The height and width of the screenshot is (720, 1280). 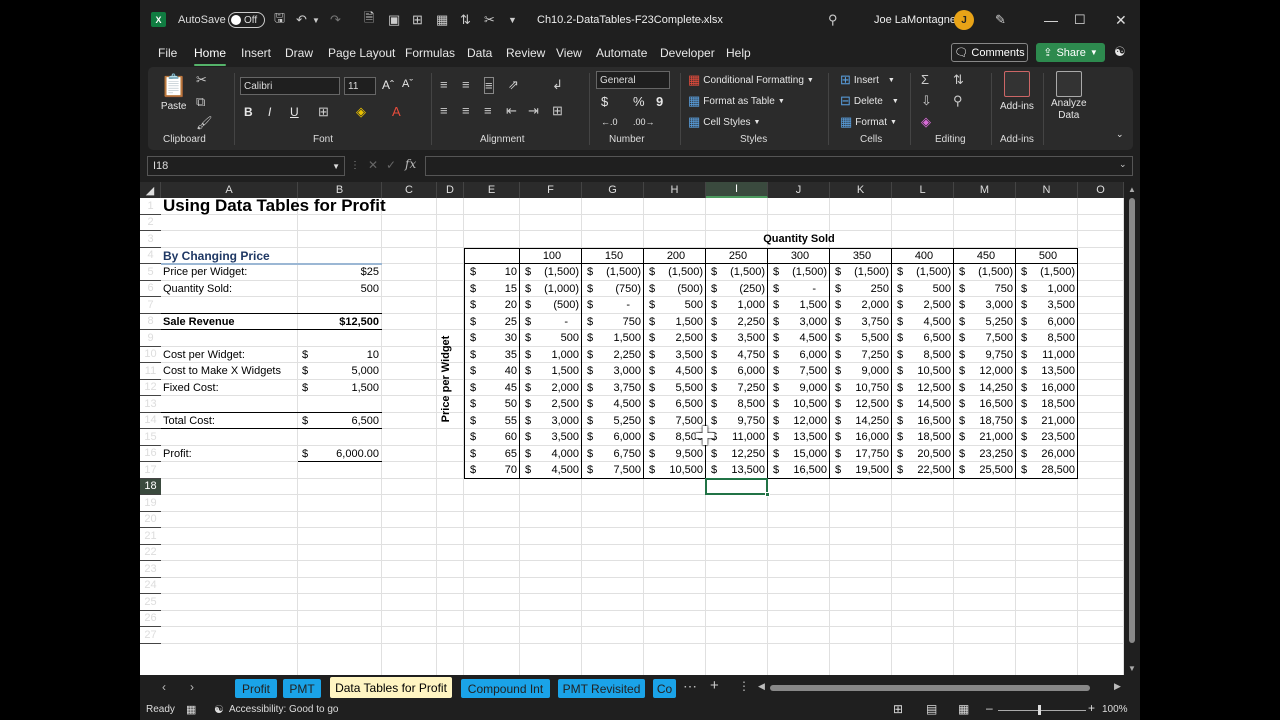 What do you see at coordinates (1101, 190) in the screenshot?
I see `column-header-o: O` at bounding box center [1101, 190].